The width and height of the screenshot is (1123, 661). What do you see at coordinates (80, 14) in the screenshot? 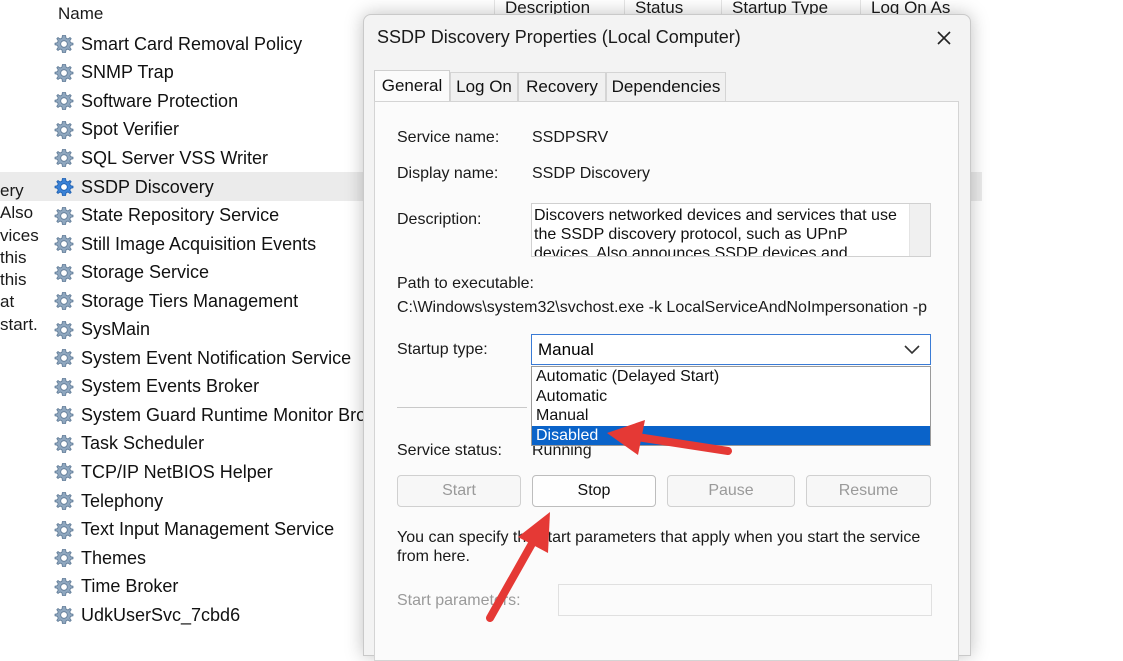
I see `column-name-header: Name` at bounding box center [80, 14].